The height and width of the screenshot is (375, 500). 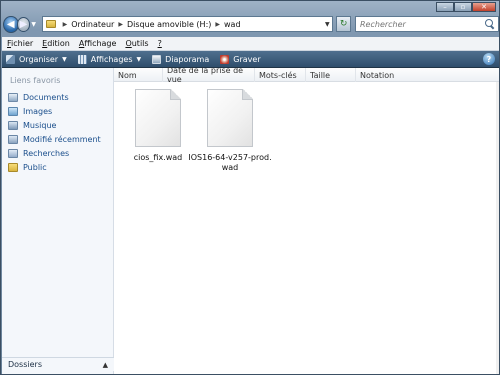 What do you see at coordinates (10, 59) in the screenshot?
I see `organize-icon` at bounding box center [10, 59].